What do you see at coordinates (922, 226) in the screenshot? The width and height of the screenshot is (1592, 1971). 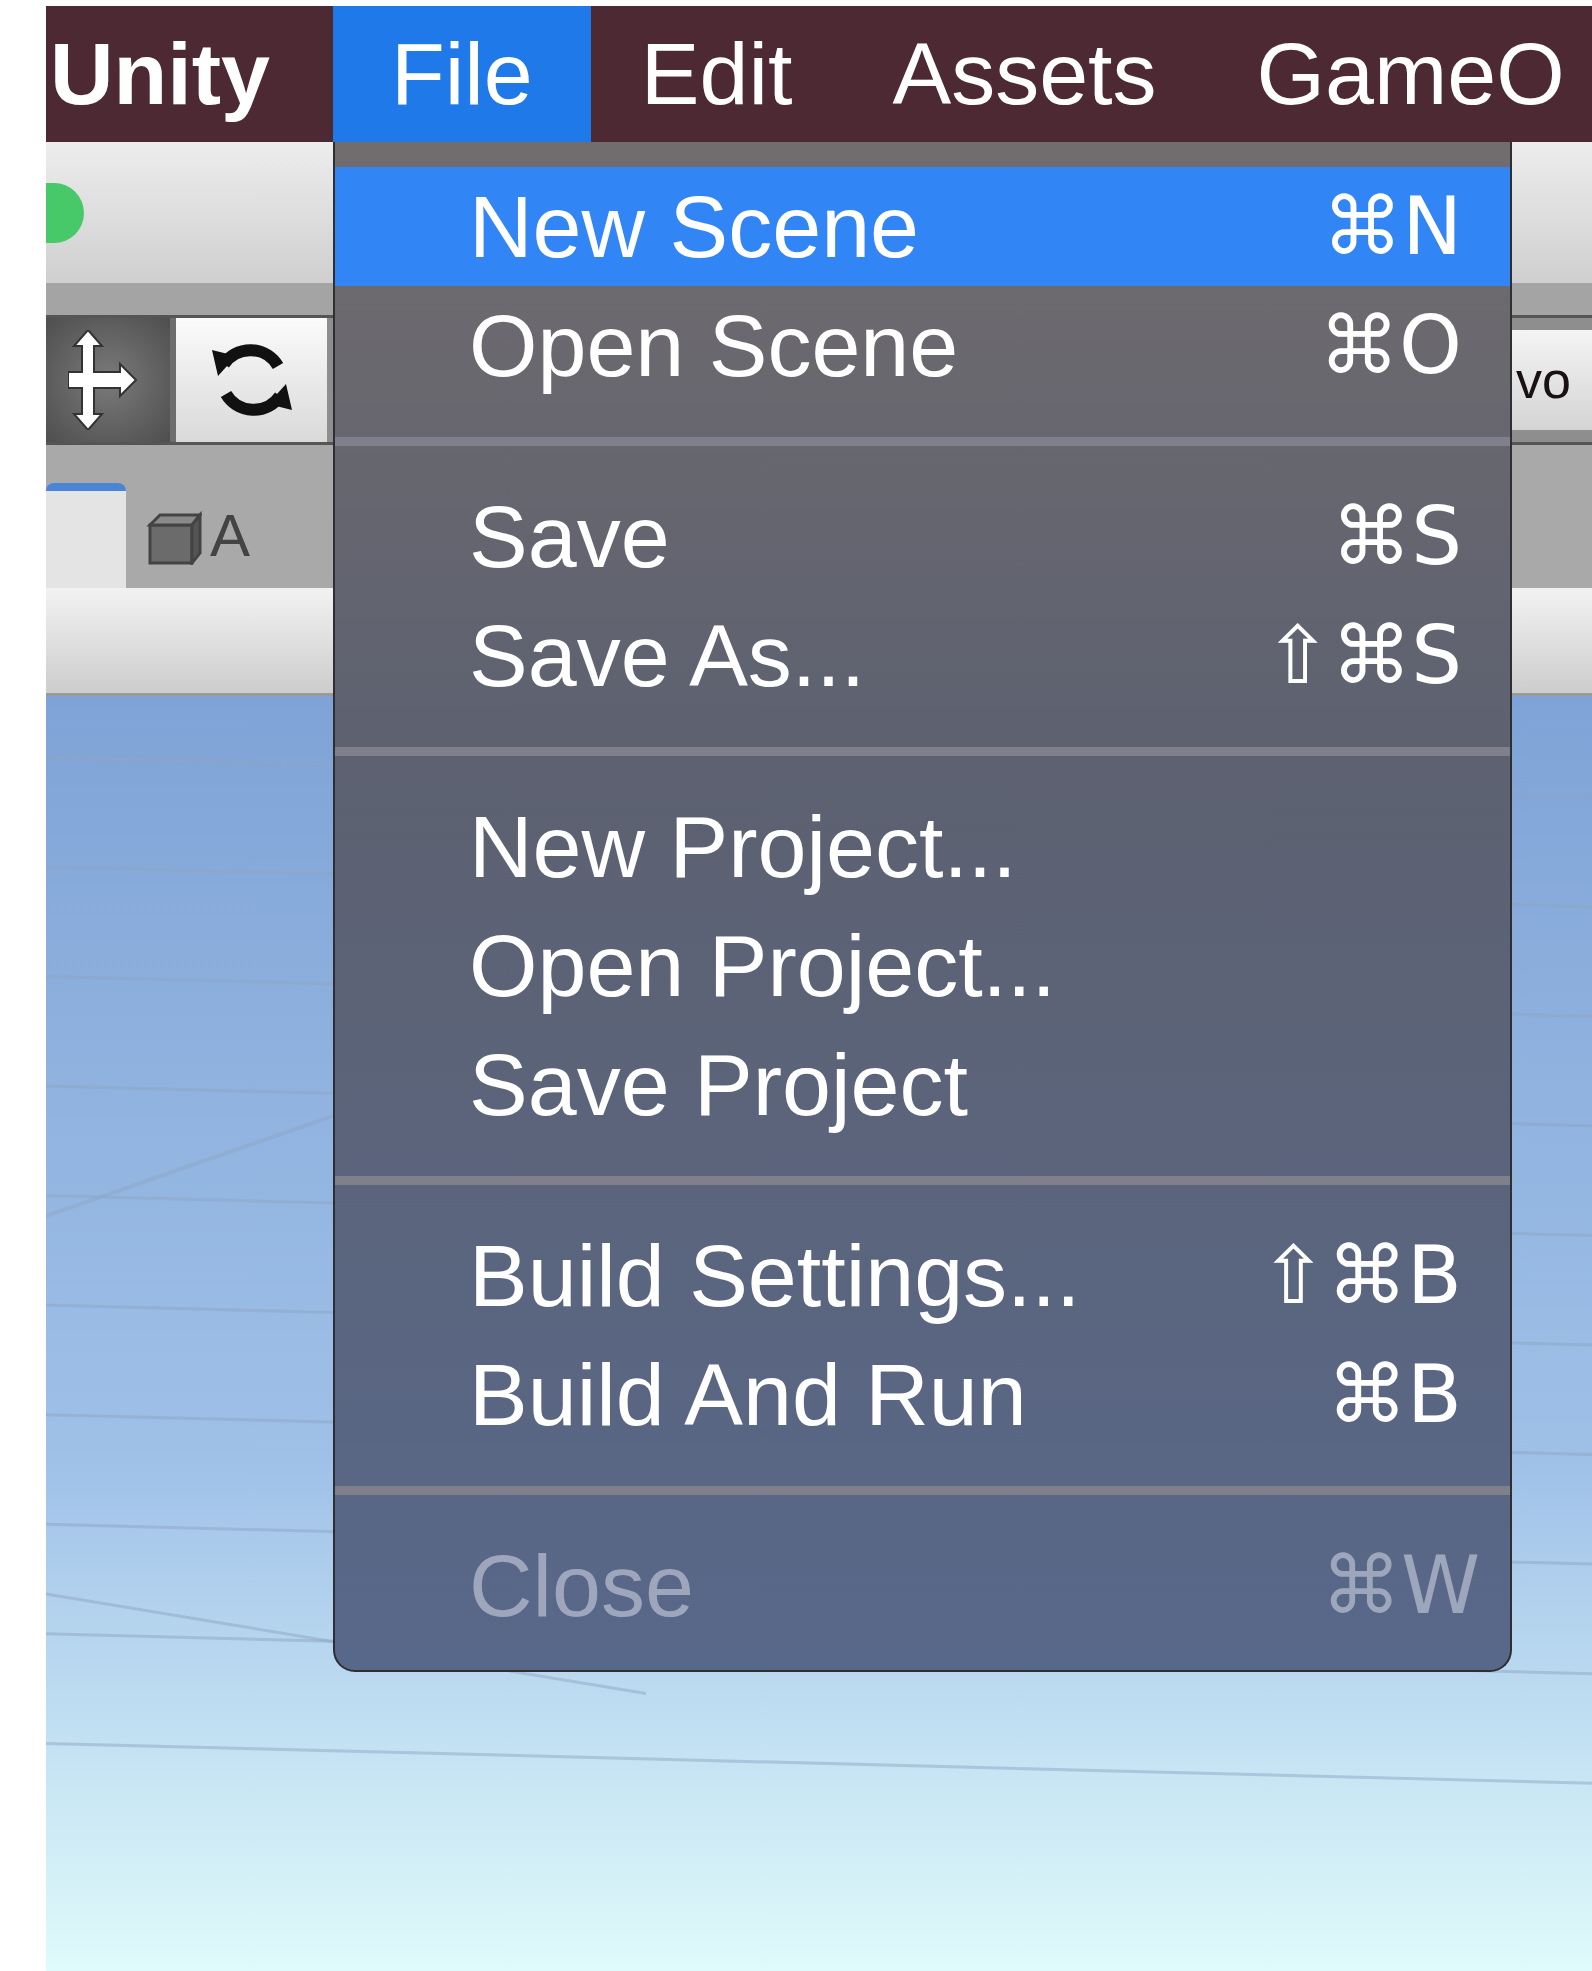 I see `menu-item: New Scene ⌘N` at bounding box center [922, 226].